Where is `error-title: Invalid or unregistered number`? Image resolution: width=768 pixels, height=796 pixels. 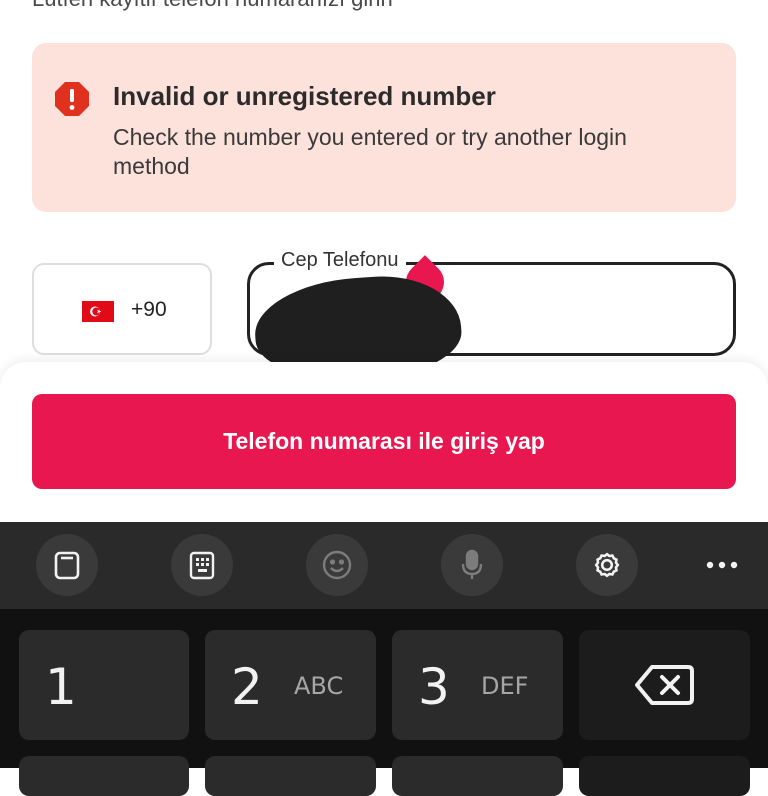
error-title: Invalid or unregistered number is located at coordinates (304, 96).